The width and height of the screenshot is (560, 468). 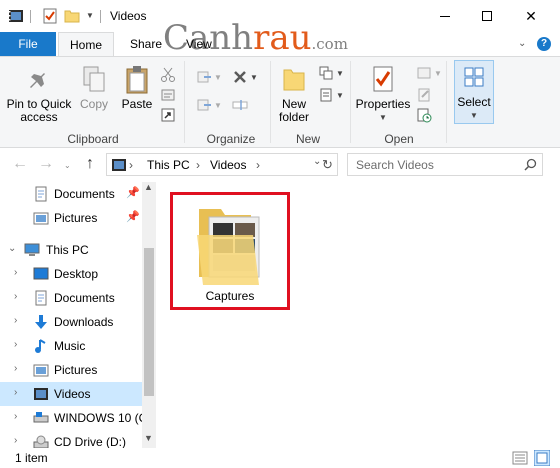 I want to click on delete-dropdown-icon: ▼, so click(x=254, y=77).